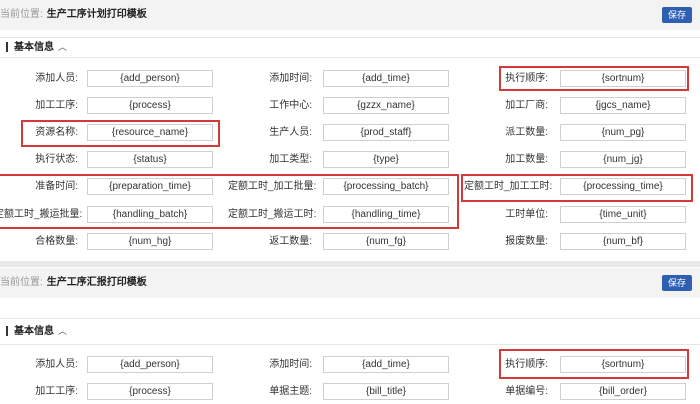 This screenshot has width=700, height=404. I want to click on field-input: {handling_time}, so click(386, 214).